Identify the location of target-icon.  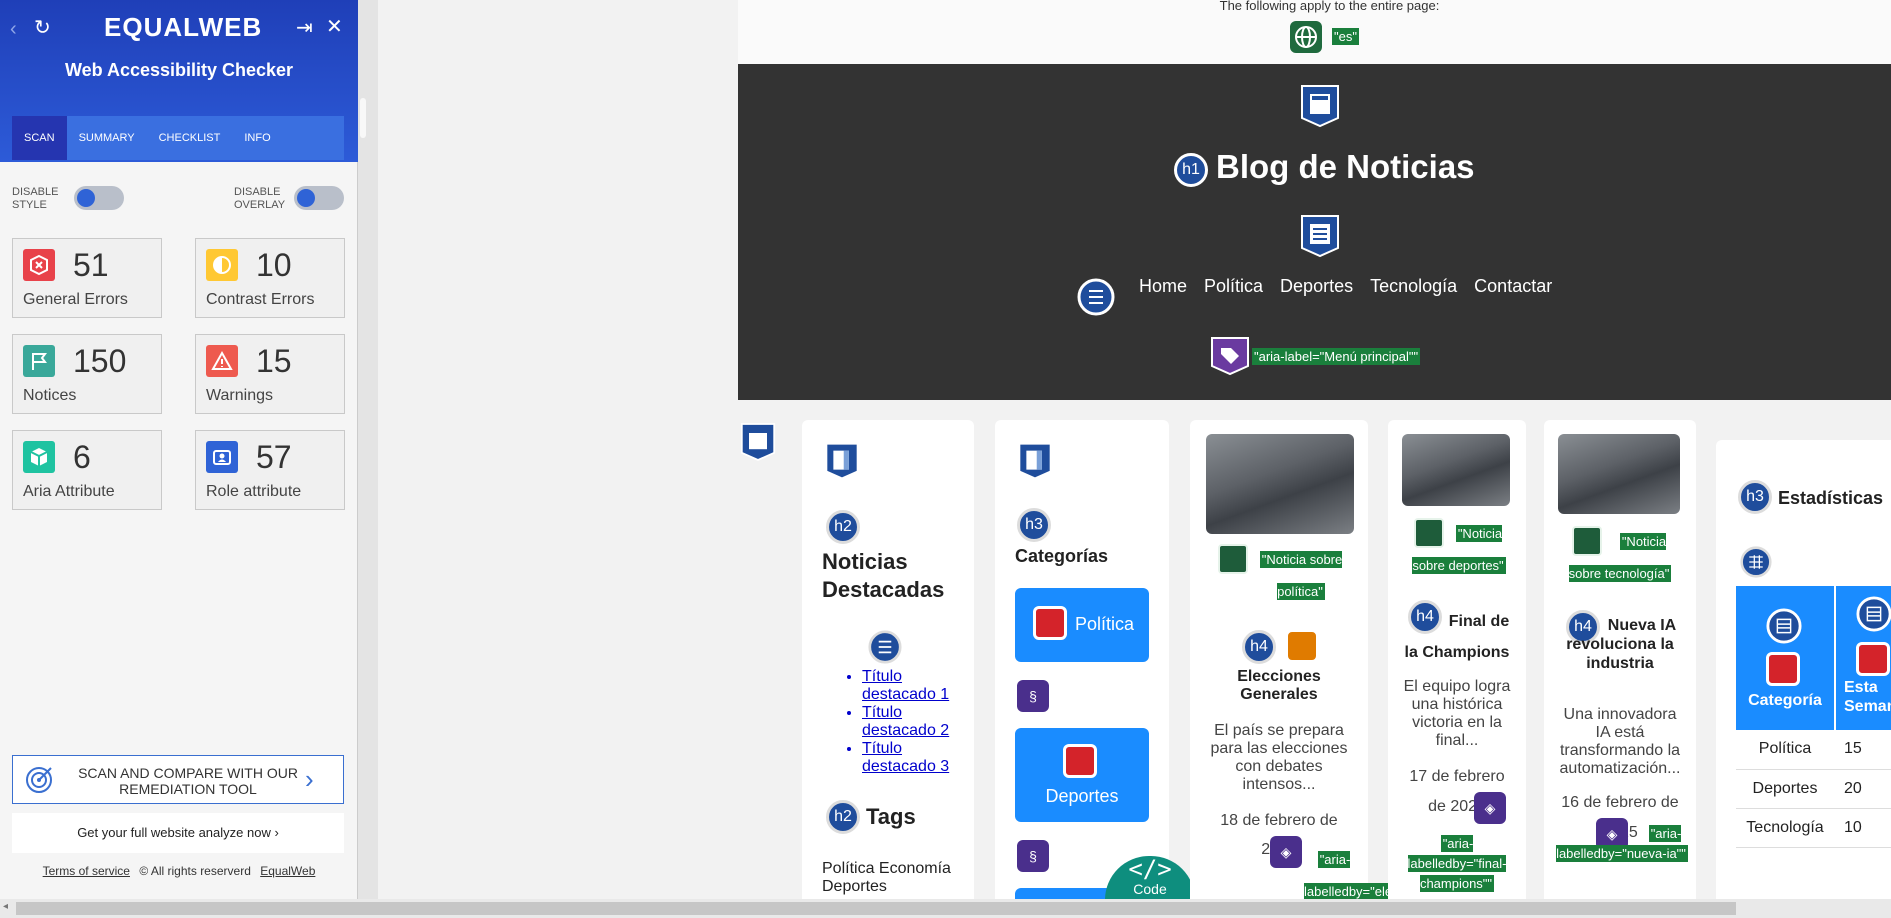
(39, 780).